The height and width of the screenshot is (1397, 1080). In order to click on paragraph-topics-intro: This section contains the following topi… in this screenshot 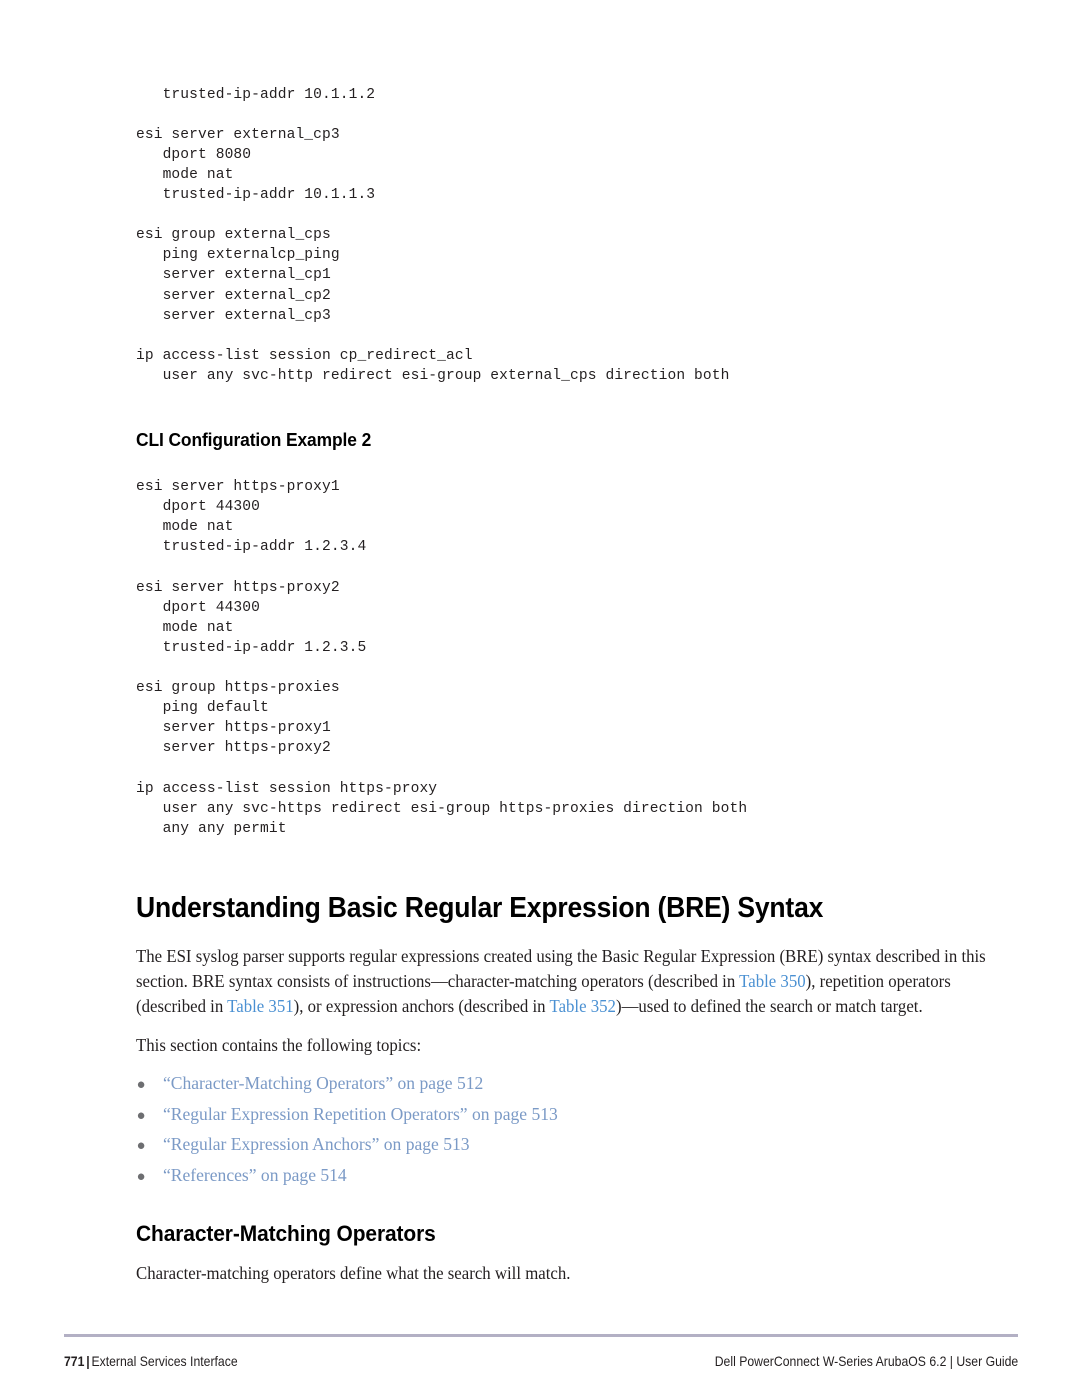, I will do `click(279, 1044)`.